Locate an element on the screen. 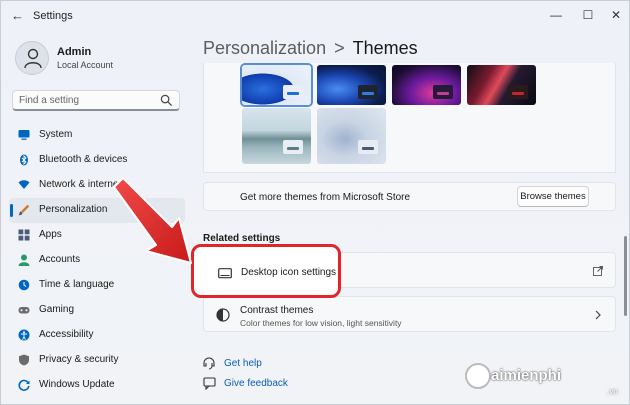 This screenshot has width=630, height=405. sidebar-item-accessibility: Accessibility is located at coordinates (97, 335).